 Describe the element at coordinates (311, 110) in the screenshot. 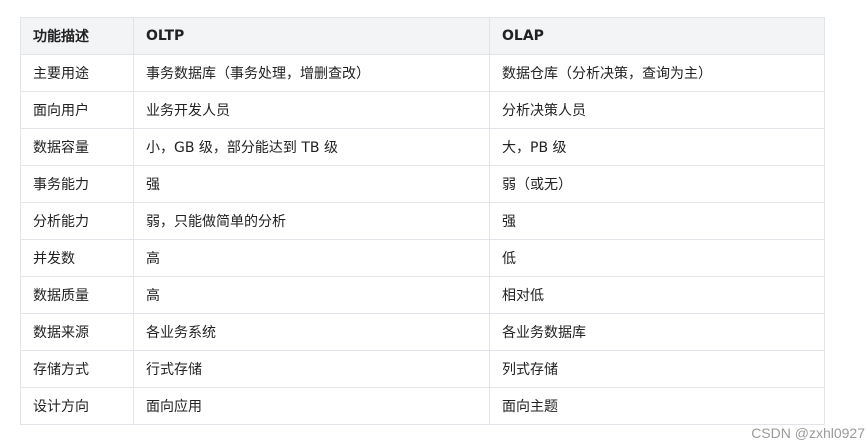

I see `oltp-cell: 业务开发人员` at that location.